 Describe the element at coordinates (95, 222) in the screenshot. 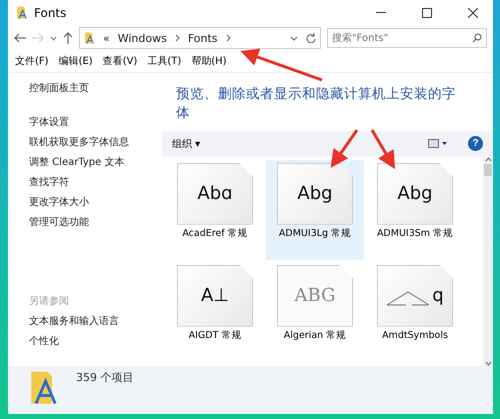

I see `sidebar-link: 管理可选功能` at that location.